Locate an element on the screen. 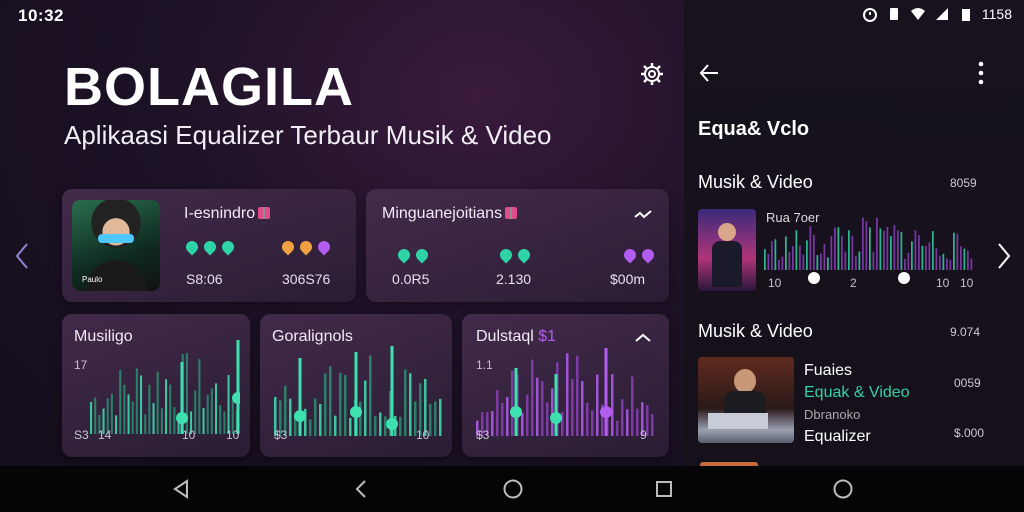  next-arrow-icon is located at coordinates (1004, 256).